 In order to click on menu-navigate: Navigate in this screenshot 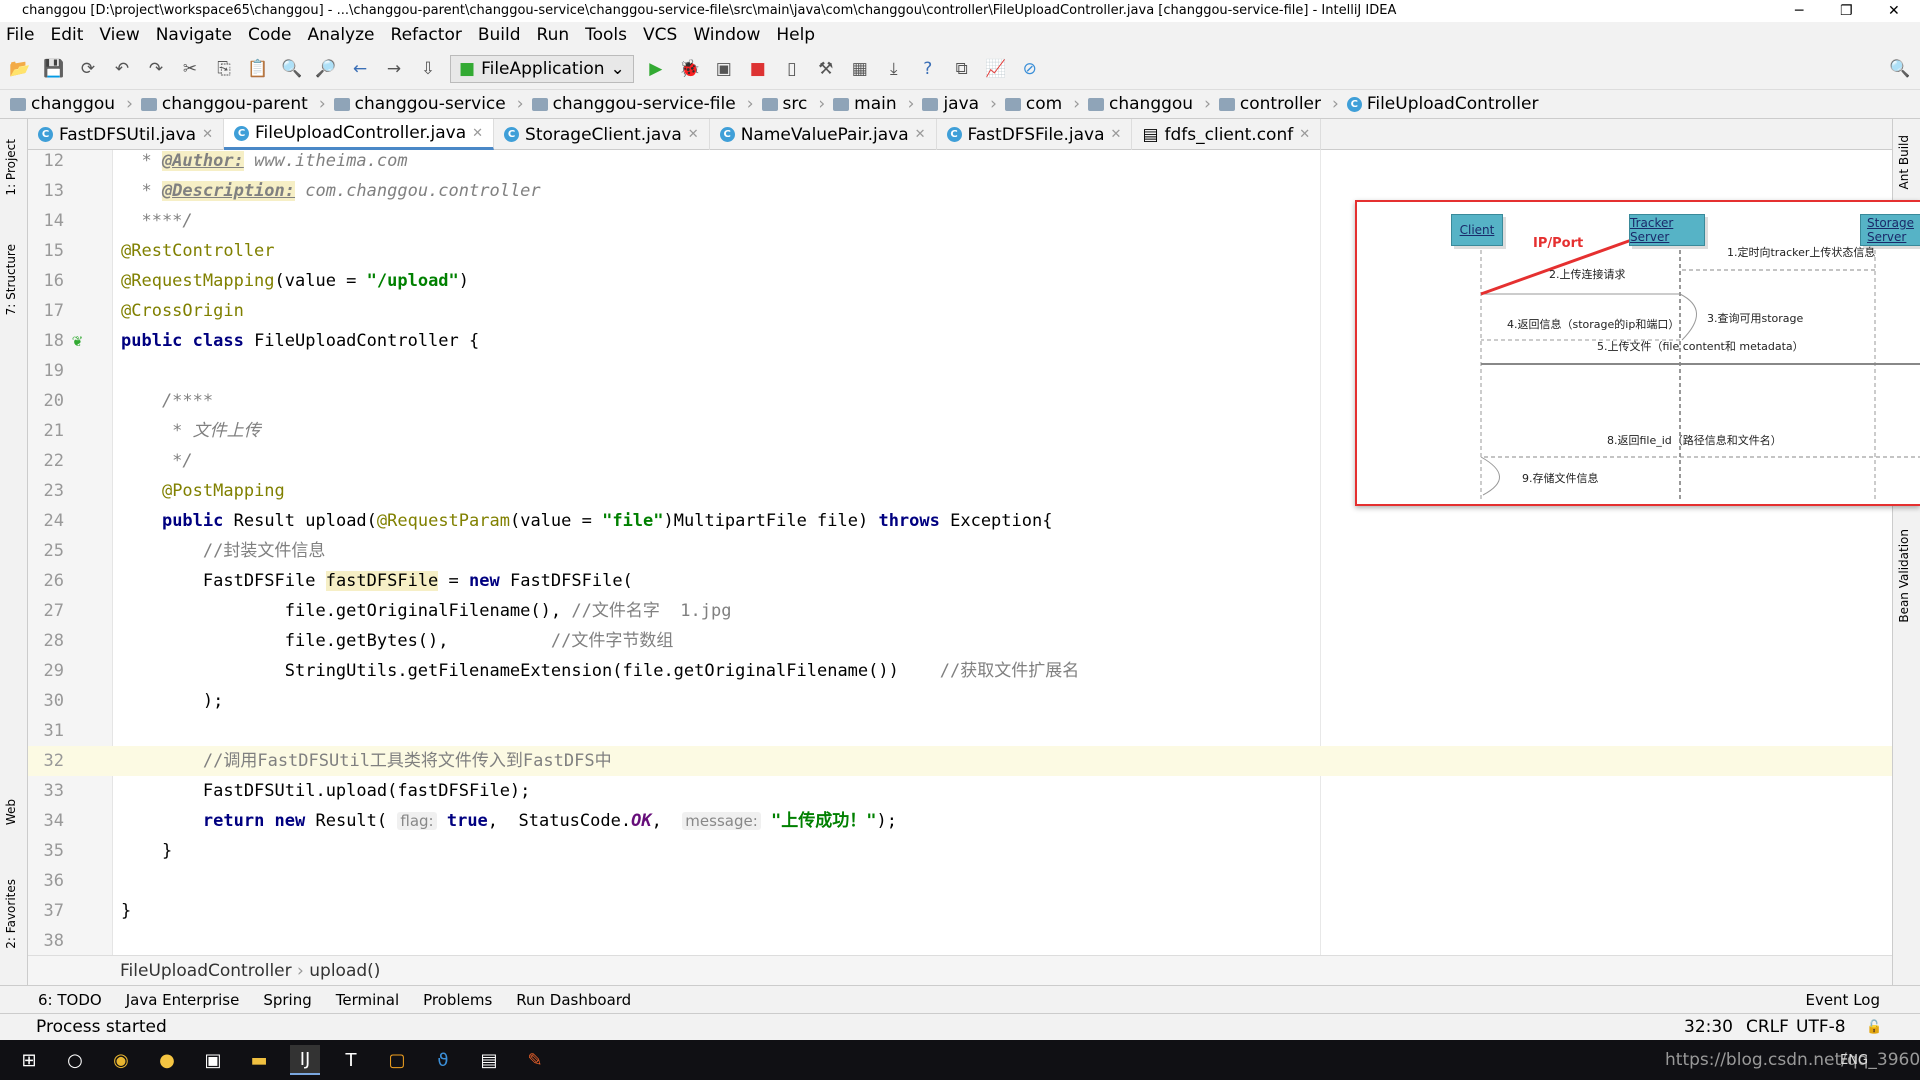, I will do `click(194, 35)`.